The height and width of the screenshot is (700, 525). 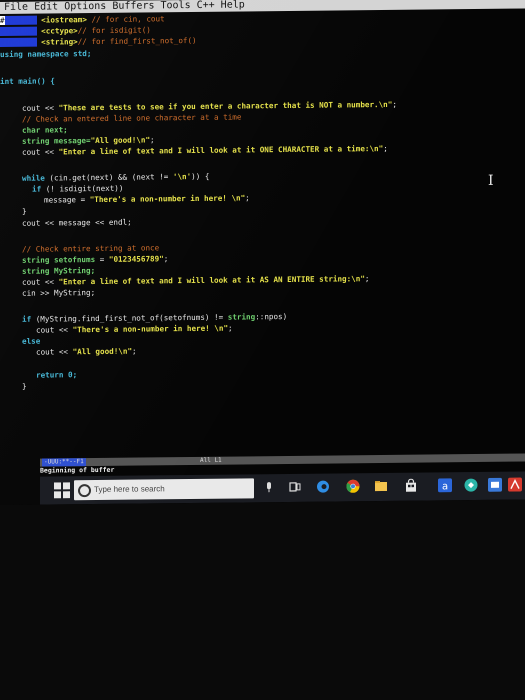 What do you see at coordinates (323, 487) in the screenshot?
I see `edge-browser-icon` at bounding box center [323, 487].